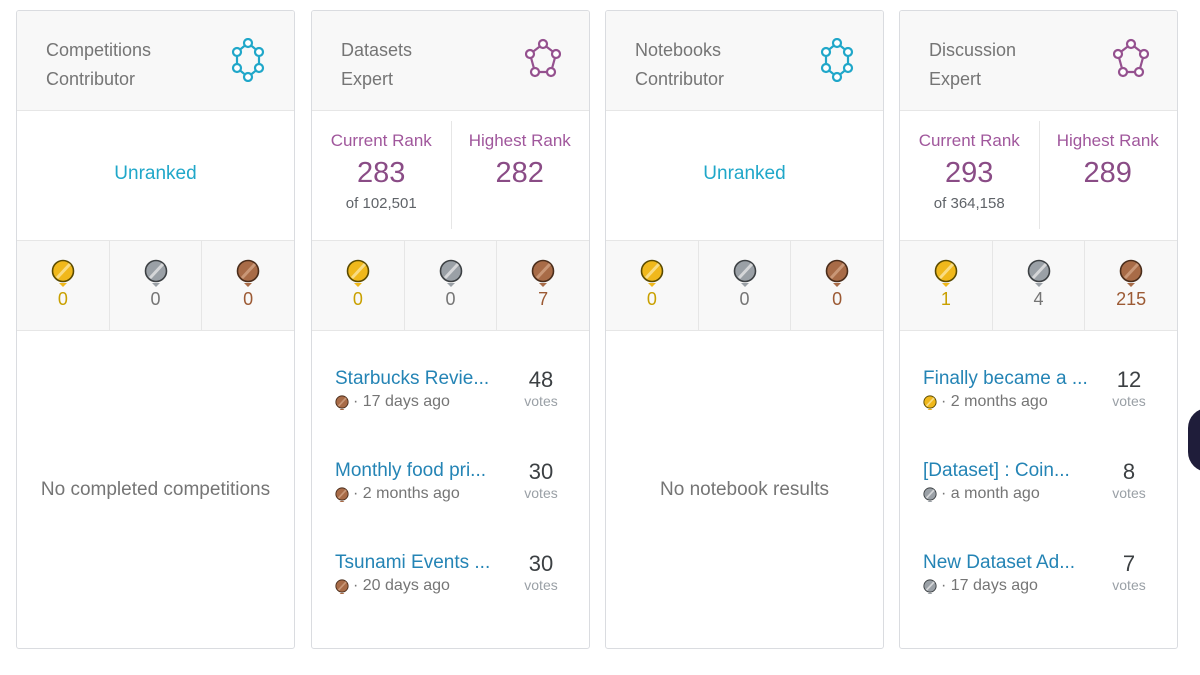 This screenshot has height=675, width=1200. Describe the element at coordinates (543, 299) in the screenshot. I see `bronze-count: 7` at that location.